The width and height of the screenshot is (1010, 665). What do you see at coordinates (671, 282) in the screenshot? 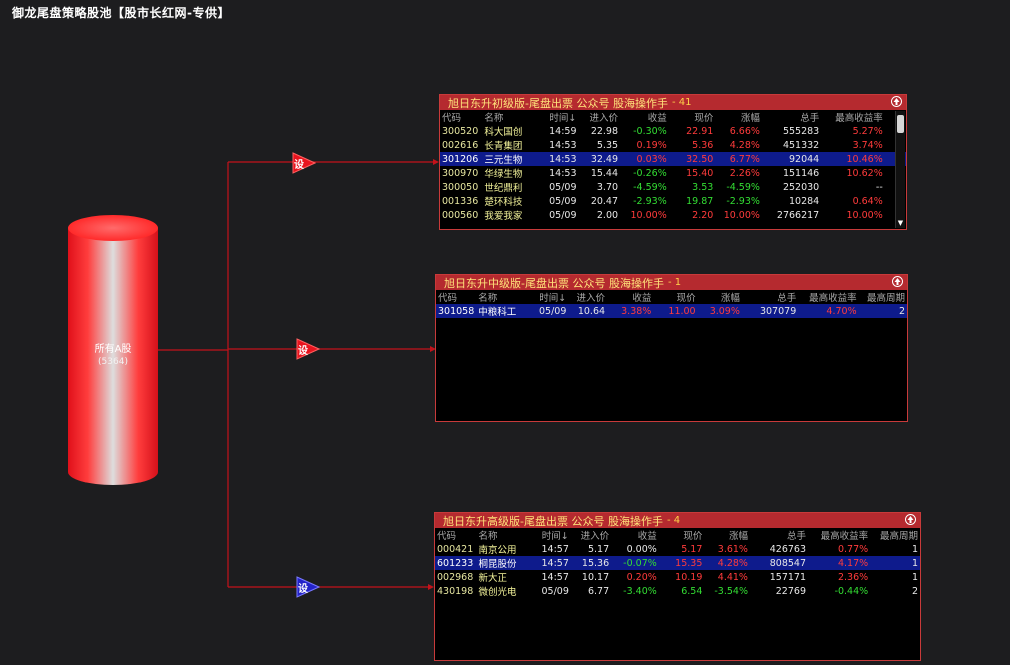
I see `panel-header: 旭日东升中级版-尾盘出票 公众号 股海操作手 - 1` at bounding box center [671, 282].